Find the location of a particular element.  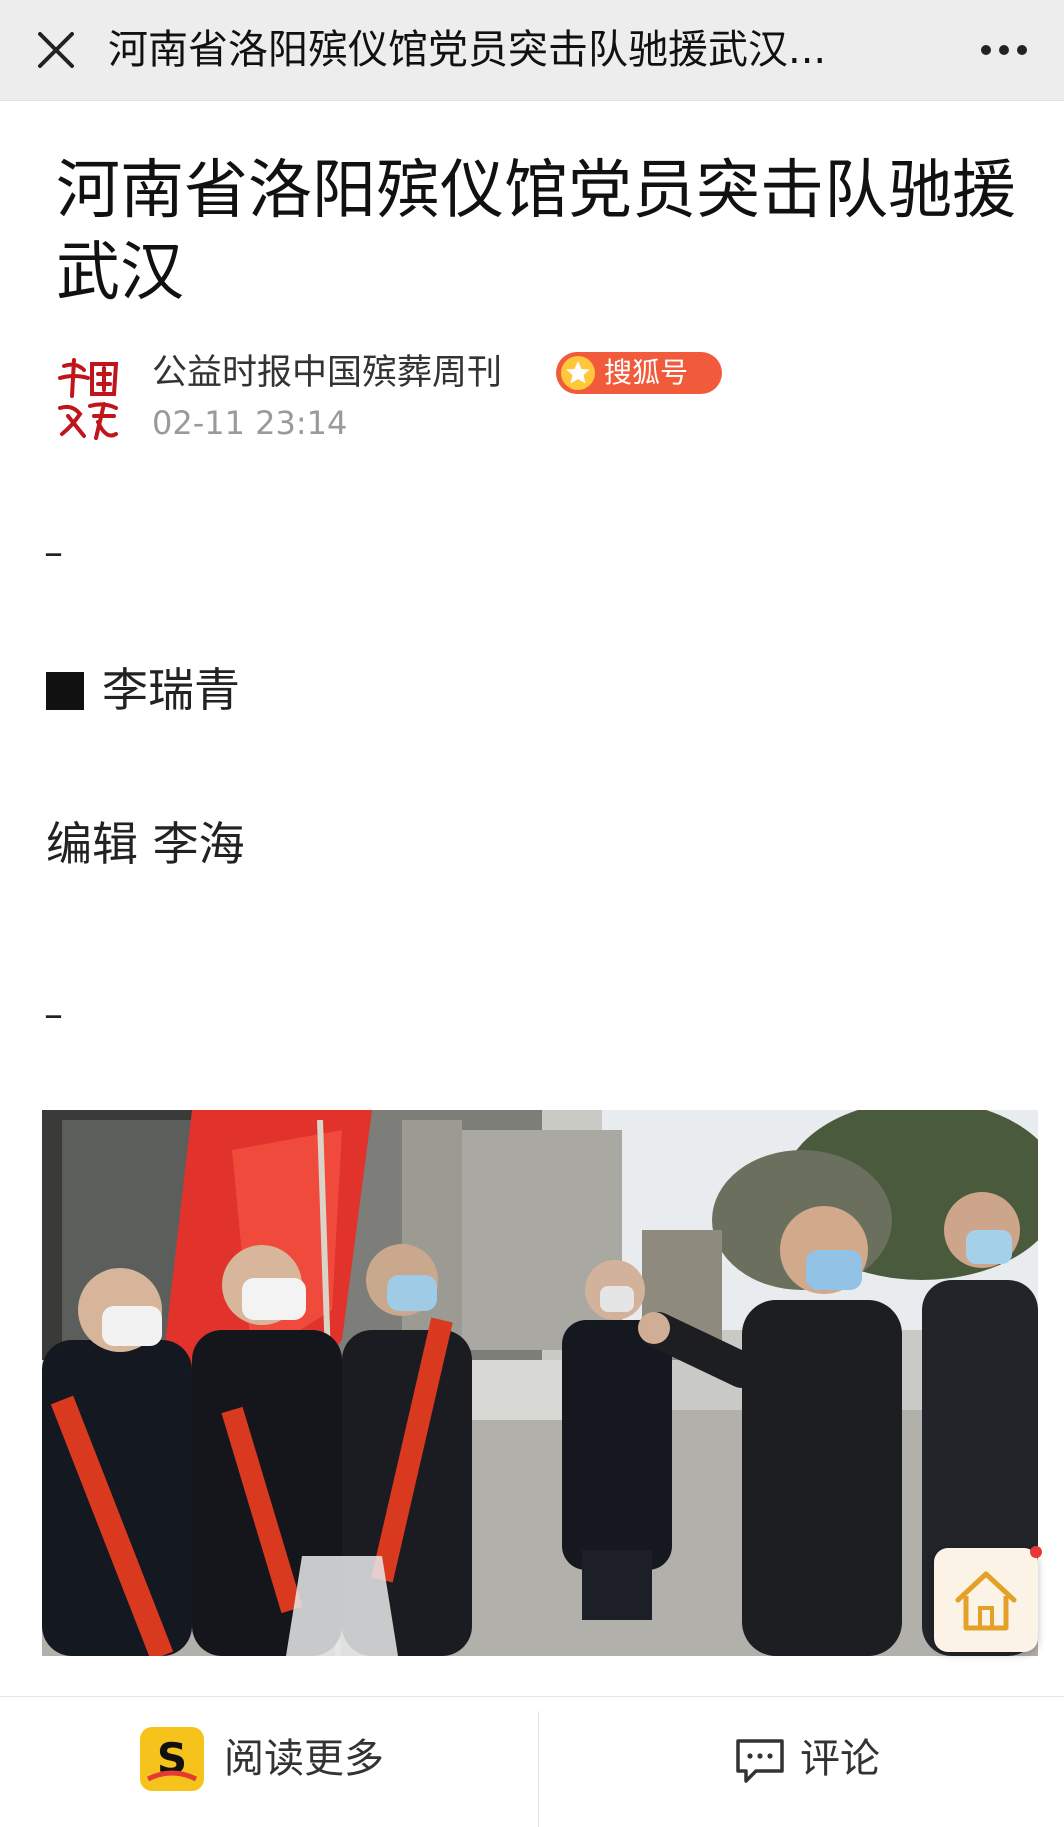

close-button is located at coordinates (56, 50).